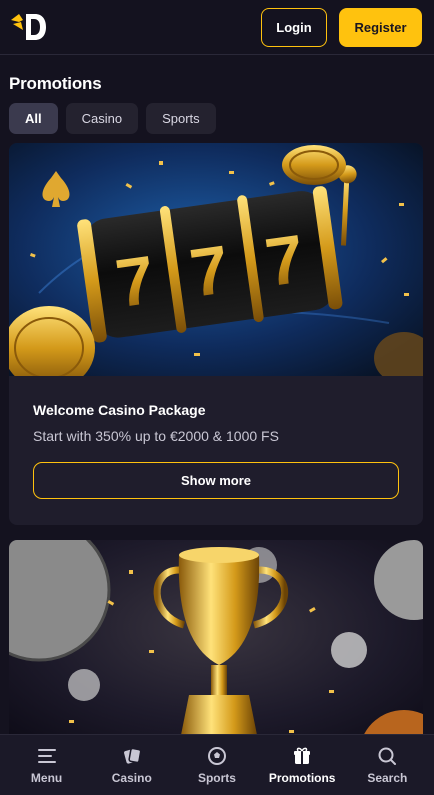 The width and height of the screenshot is (434, 795). I want to click on nav-menu-label: Menu, so click(46, 777).